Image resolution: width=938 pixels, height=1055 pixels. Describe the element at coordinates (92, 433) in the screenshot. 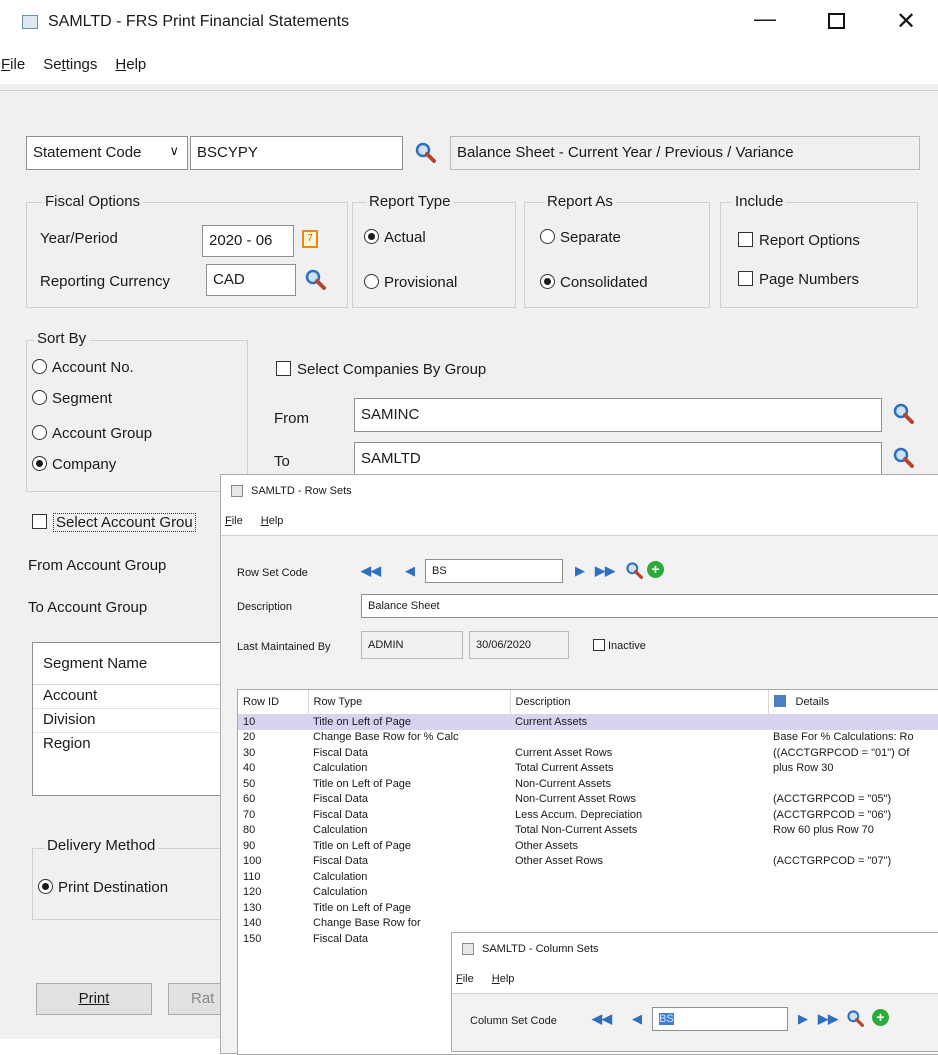

I see `radio-account-group: Account Group` at that location.